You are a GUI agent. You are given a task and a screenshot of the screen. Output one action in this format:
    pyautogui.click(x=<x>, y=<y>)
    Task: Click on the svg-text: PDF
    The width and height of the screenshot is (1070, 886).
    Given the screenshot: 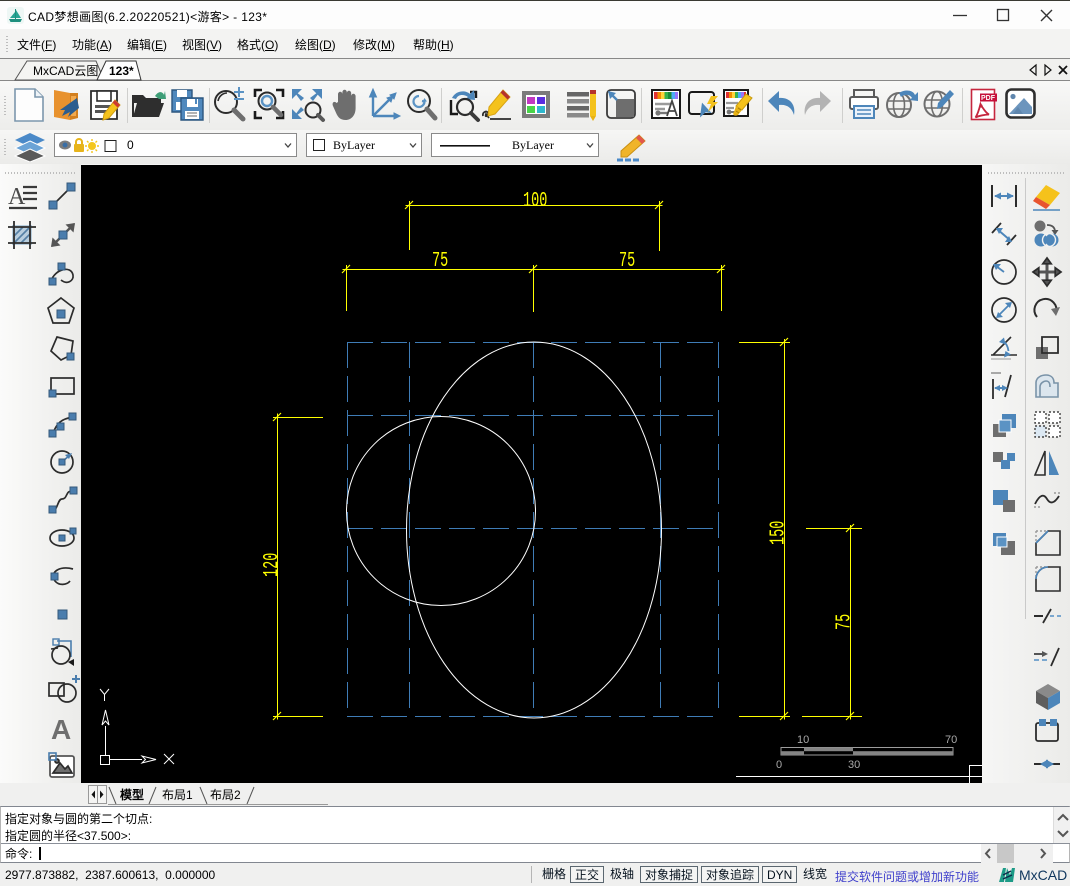 What is the action you would take?
    pyautogui.click(x=988, y=98)
    